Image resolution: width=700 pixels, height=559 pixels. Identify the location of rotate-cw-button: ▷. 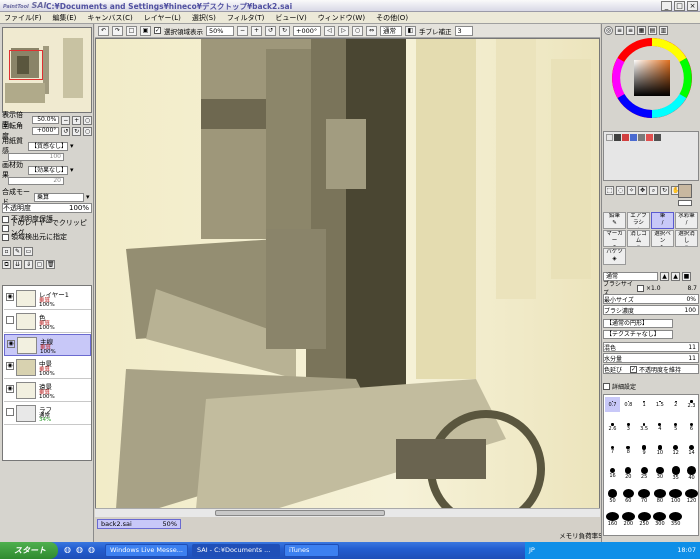
(343, 30).